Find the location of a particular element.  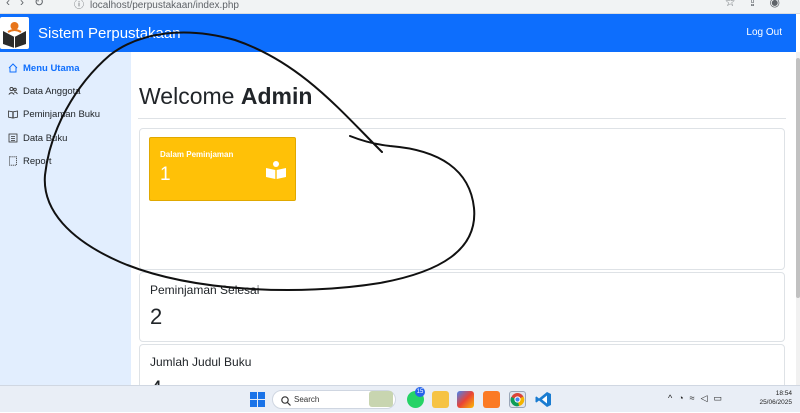

sidebar-item-label: Peminjaman Buku is located at coordinates (62, 114).